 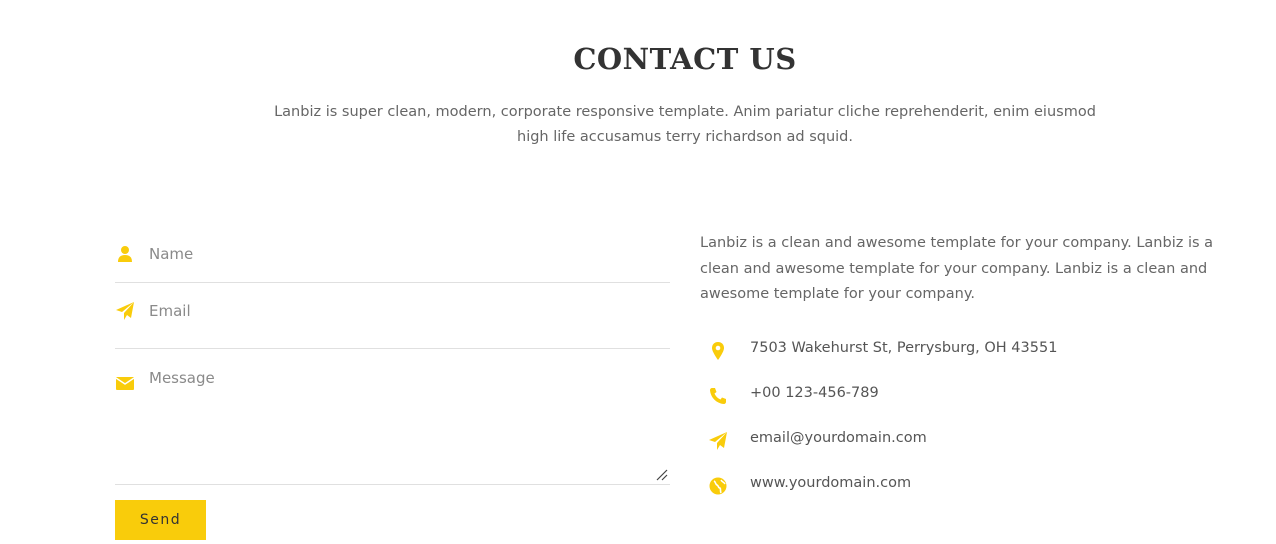 What do you see at coordinates (409, 254) in the screenshot?
I see `name-input` at bounding box center [409, 254].